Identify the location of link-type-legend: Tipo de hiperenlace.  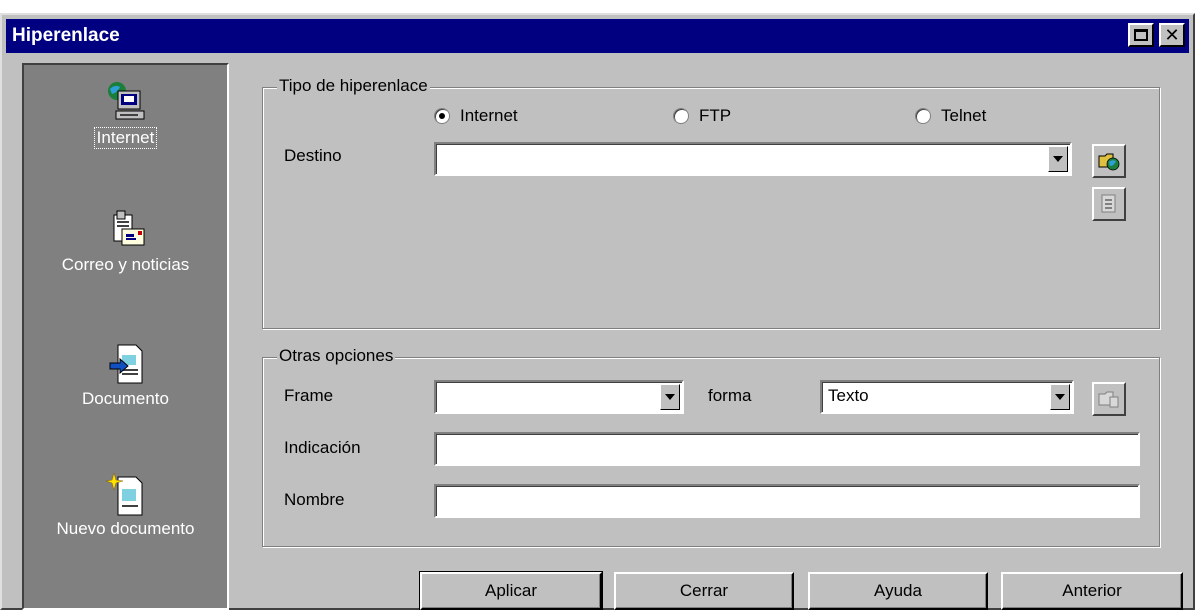
(353, 86).